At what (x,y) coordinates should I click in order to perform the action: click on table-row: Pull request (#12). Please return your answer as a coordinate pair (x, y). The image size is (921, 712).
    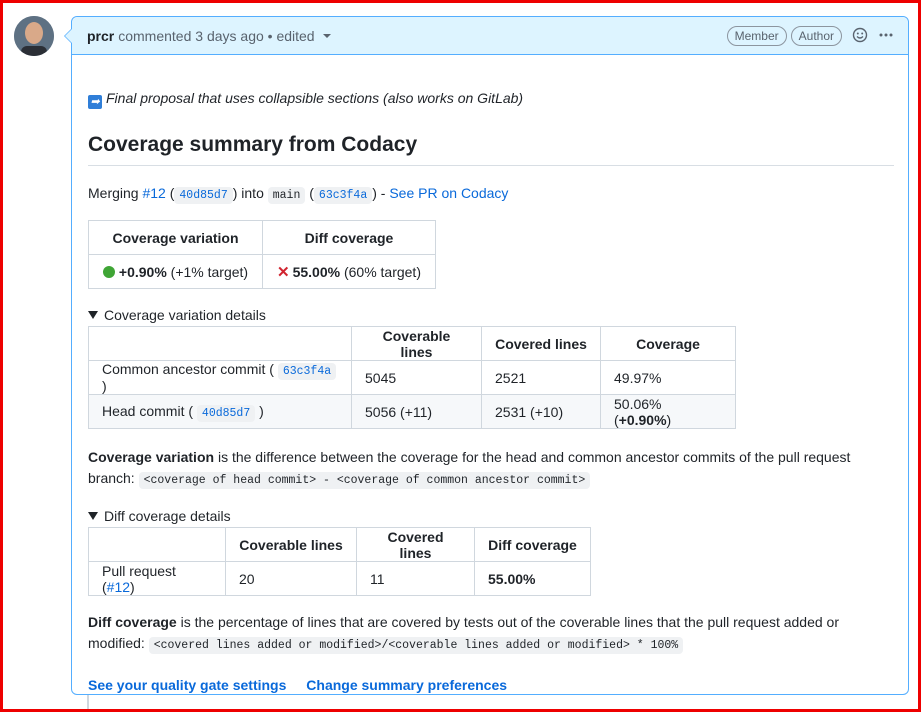
    Looking at the image, I should click on (157, 578).